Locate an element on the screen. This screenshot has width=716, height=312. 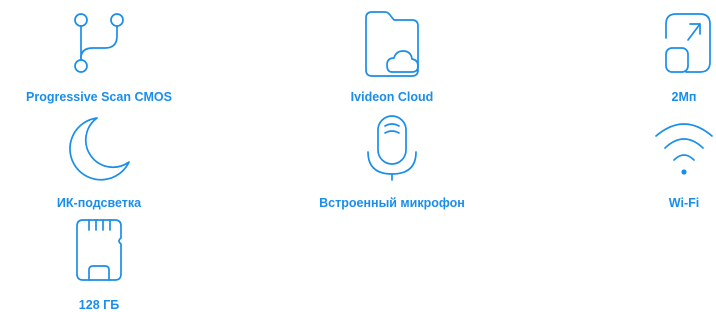
feature-label: Progressive Scan CMOS is located at coordinates (99, 97).